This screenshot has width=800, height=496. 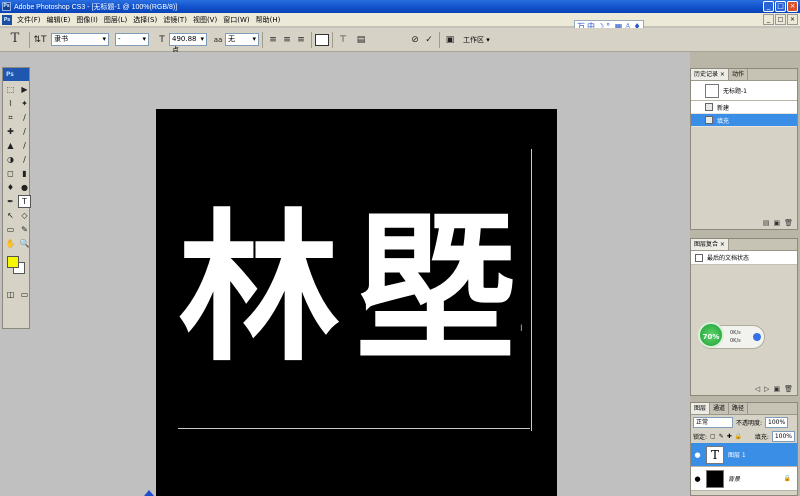 What do you see at coordinates (24, 131) in the screenshot?
I see `brush-tool-icon: ∕` at bounding box center [24, 131].